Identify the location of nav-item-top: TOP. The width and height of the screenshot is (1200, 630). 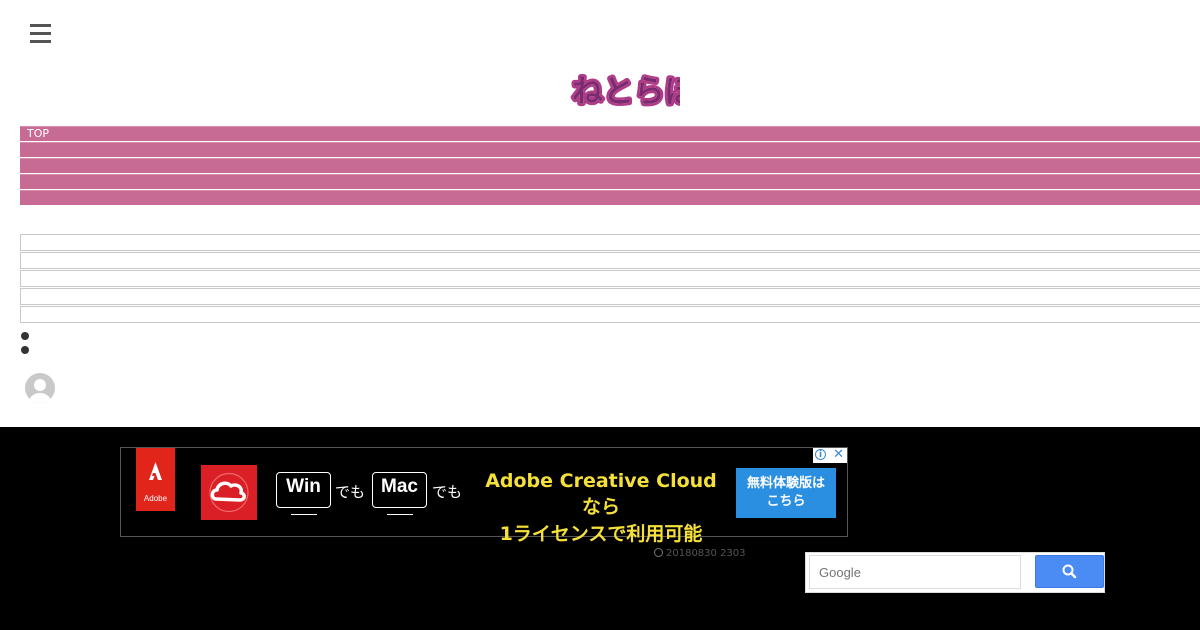
(610, 134).